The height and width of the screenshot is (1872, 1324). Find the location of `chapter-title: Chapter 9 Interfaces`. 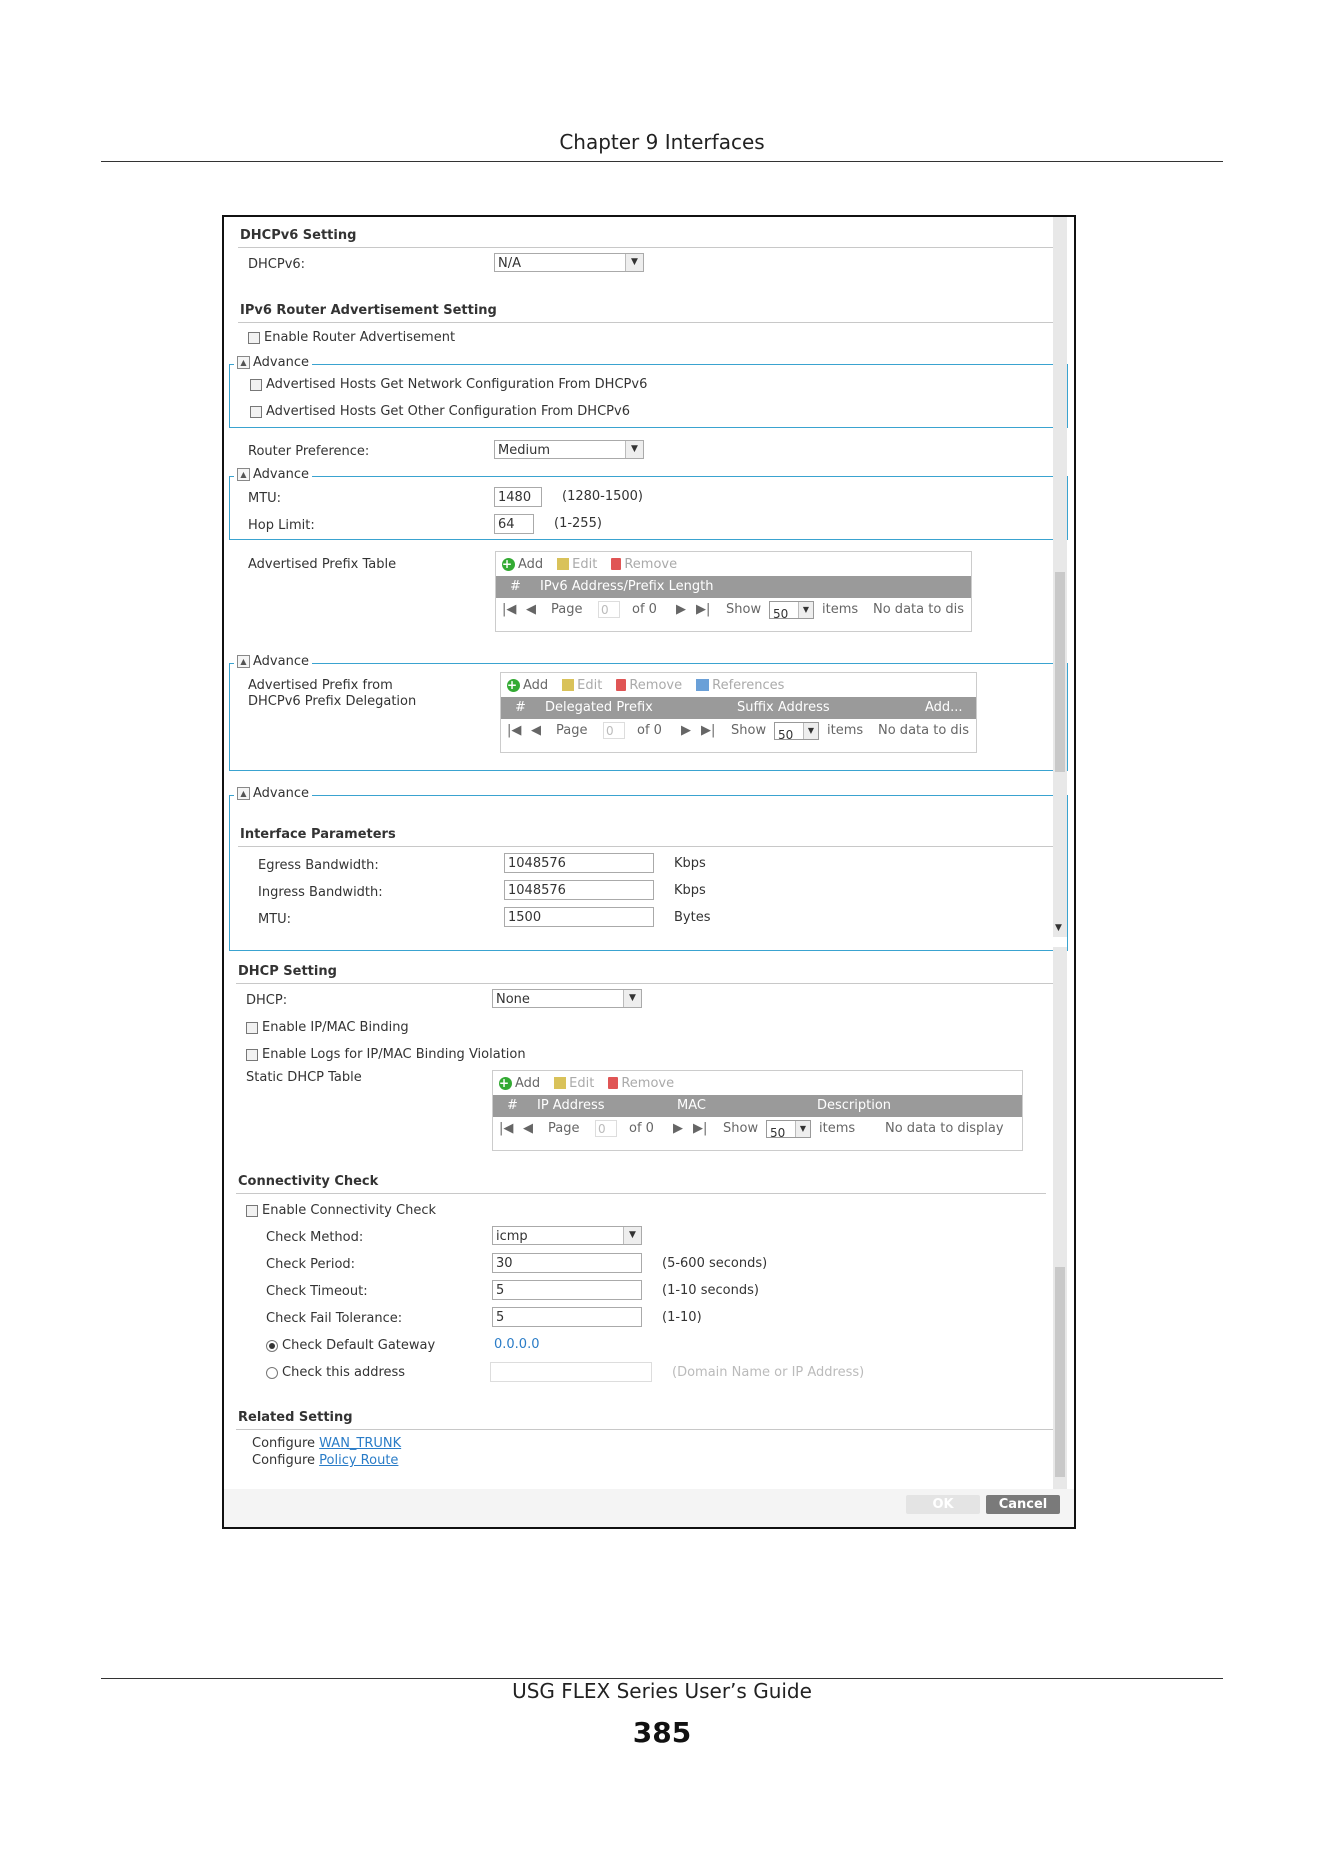

chapter-title: Chapter 9 Interfaces is located at coordinates (662, 142).